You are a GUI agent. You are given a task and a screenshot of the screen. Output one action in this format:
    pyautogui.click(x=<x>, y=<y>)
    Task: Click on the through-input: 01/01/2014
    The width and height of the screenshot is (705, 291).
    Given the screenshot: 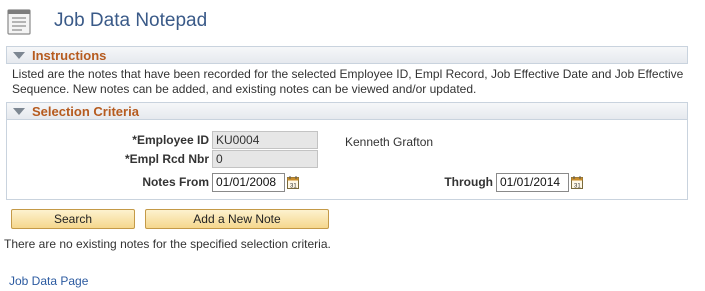 What is the action you would take?
    pyautogui.click(x=532, y=182)
    